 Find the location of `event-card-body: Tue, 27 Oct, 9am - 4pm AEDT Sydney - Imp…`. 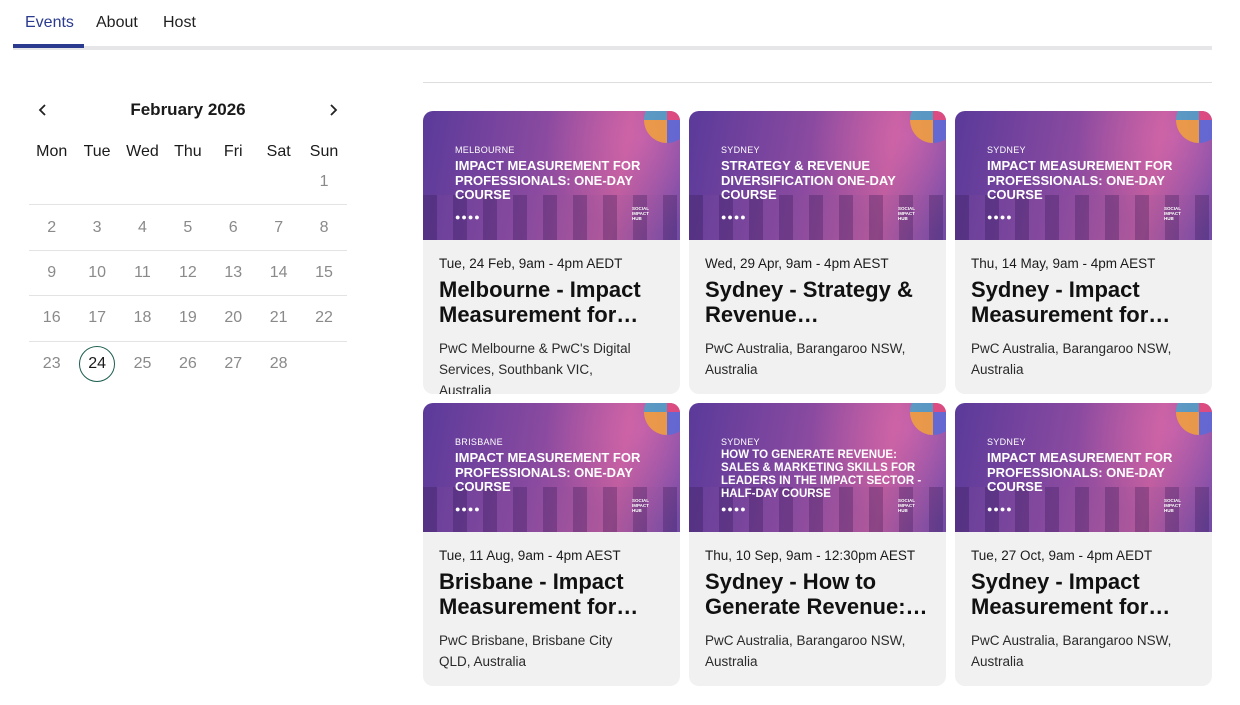

event-card-body: Tue, 27 Oct, 9am - 4pm AEDT Sydney - Imp… is located at coordinates (1086, 610).